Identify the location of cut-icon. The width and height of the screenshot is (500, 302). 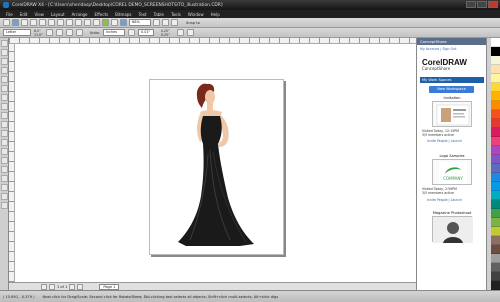
(42, 22).